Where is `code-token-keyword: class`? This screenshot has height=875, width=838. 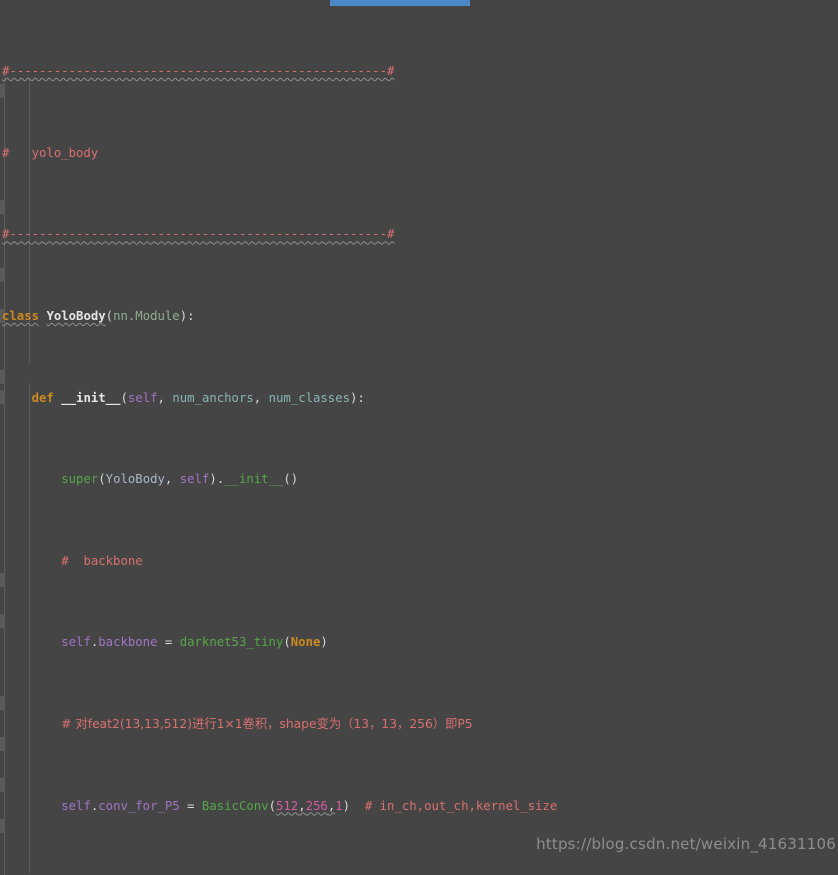
code-token-keyword: class is located at coordinates (21, 316).